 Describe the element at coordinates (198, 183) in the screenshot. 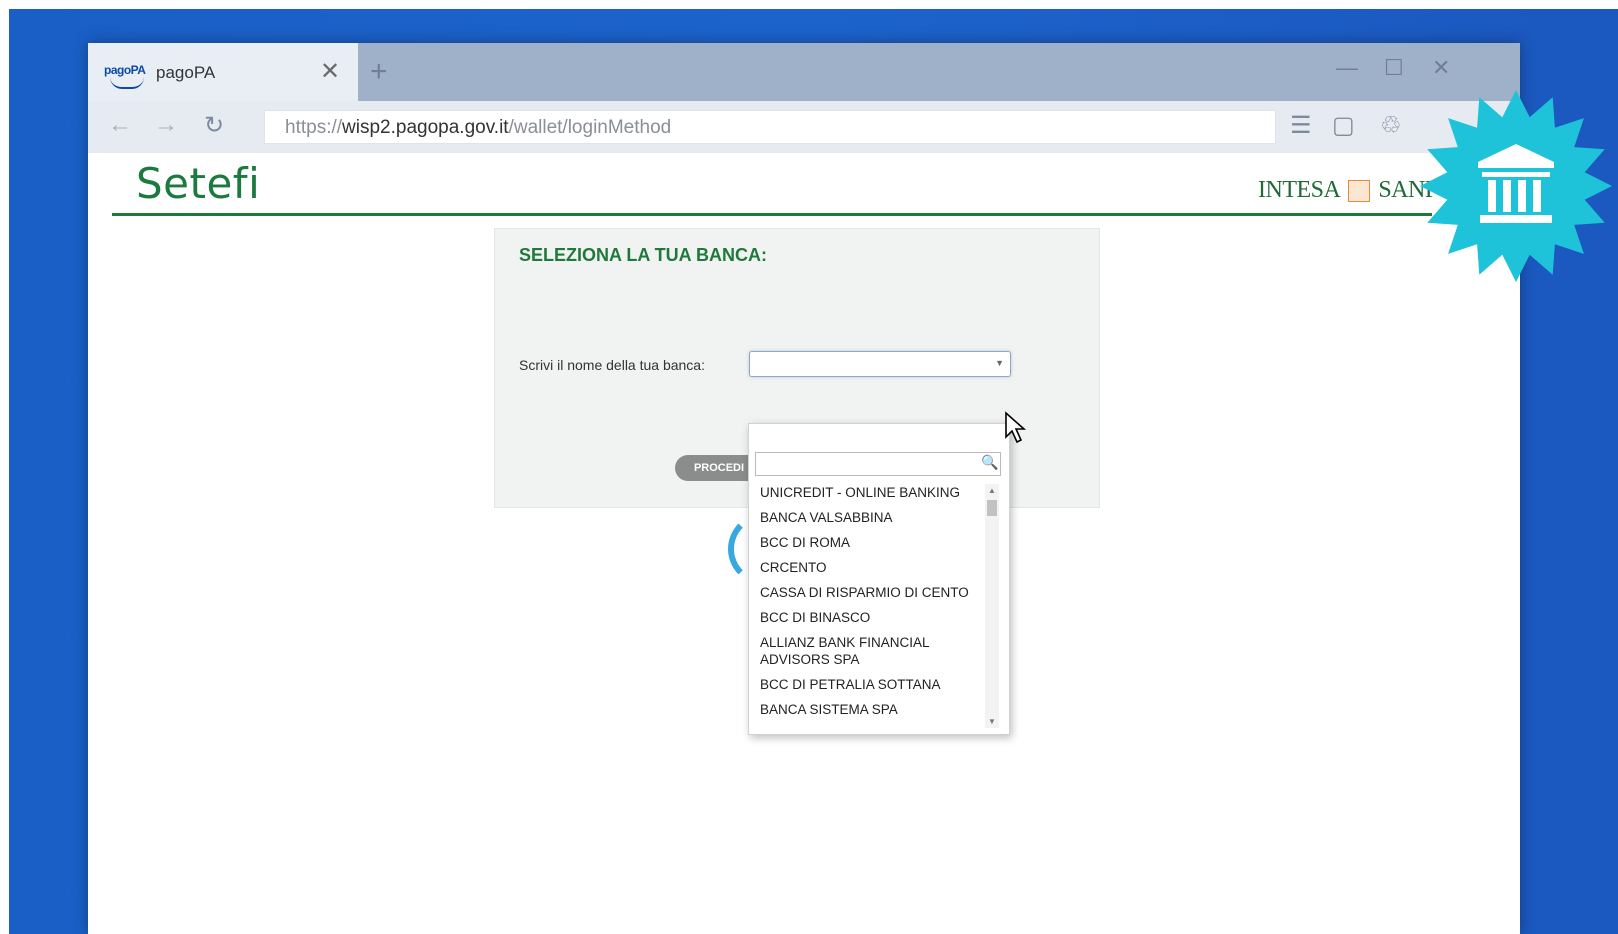

I see `setefi-logo: Setefi` at that location.